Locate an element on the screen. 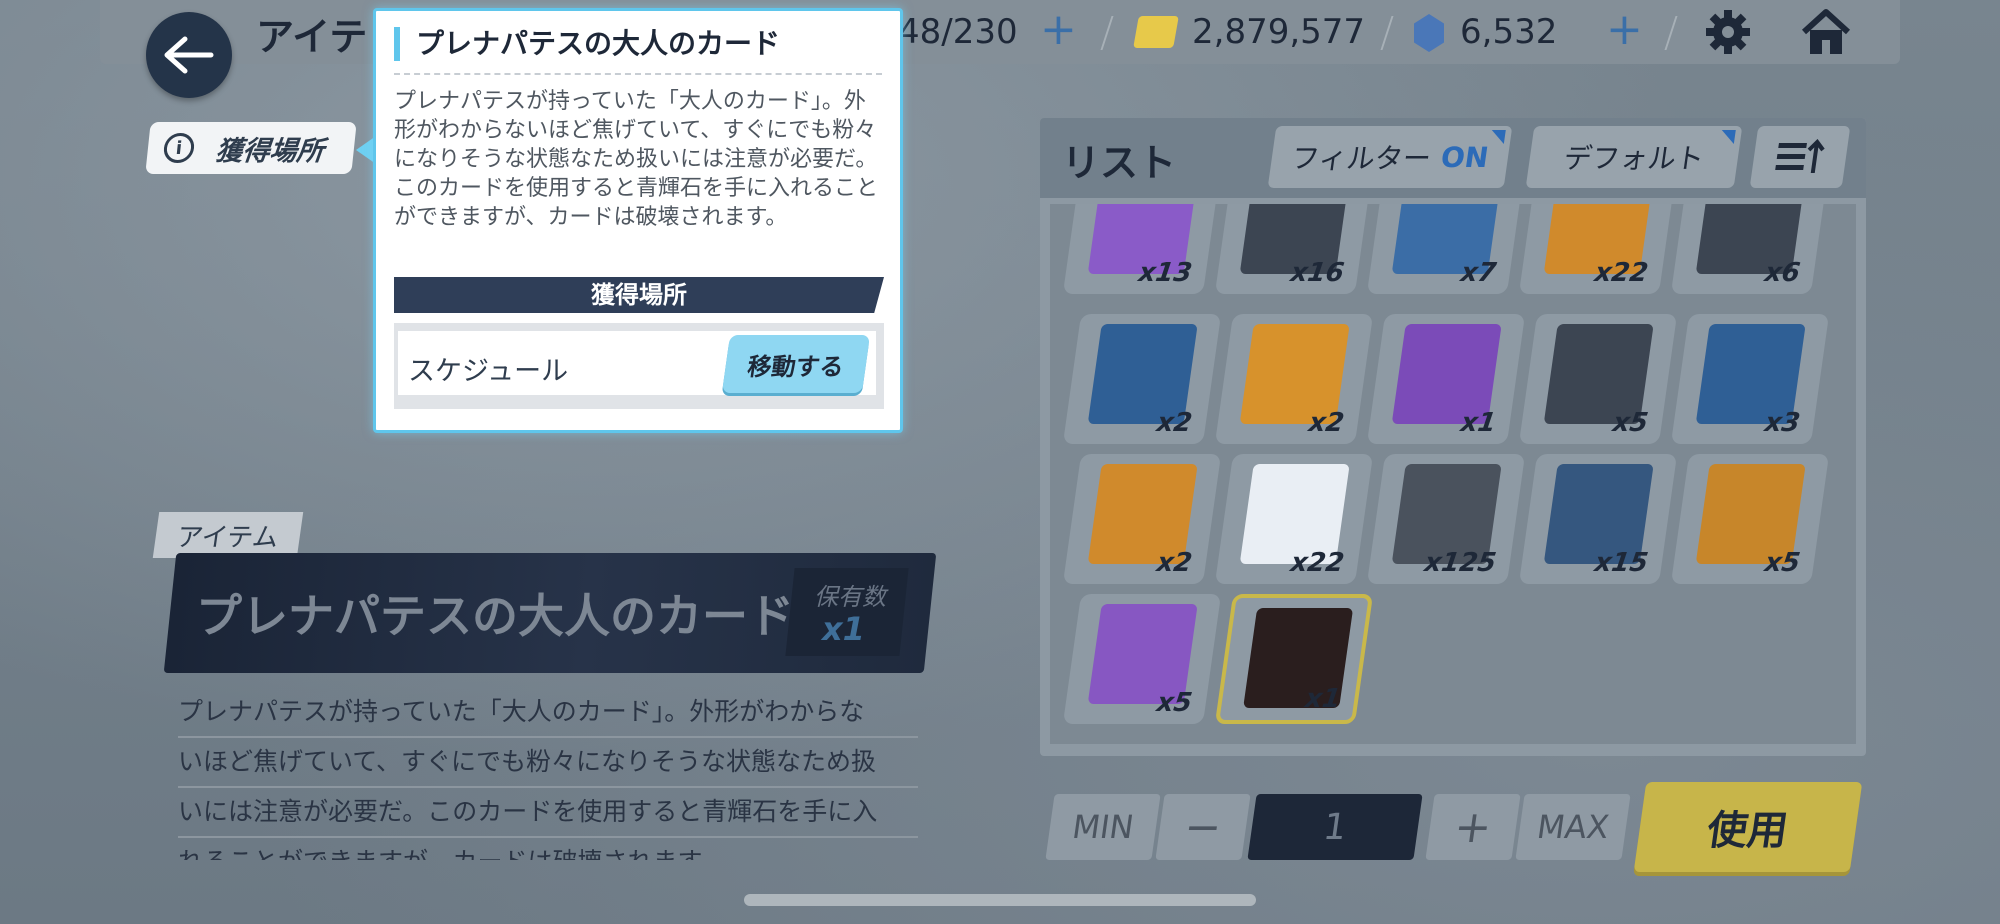  arrow-left-icon is located at coordinates (189, 55).